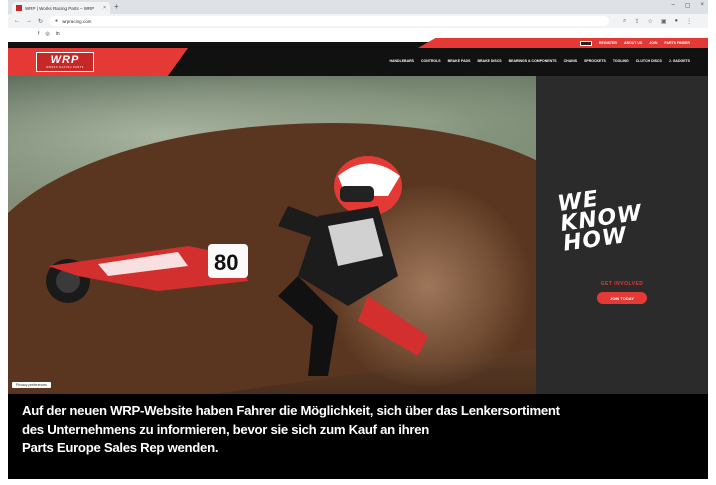  What do you see at coordinates (702, 5) in the screenshot?
I see `close-window-button: ×` at bounding box center [702, 5].